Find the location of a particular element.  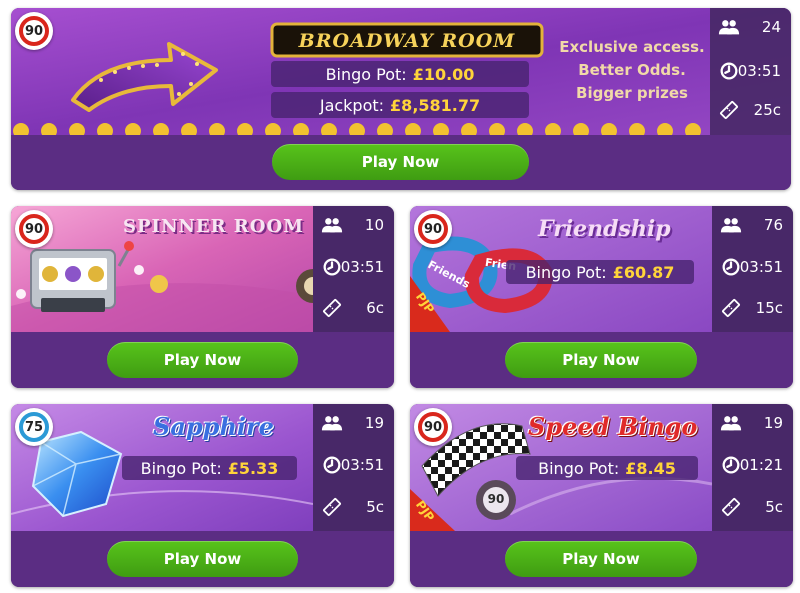

bingo-pot-amount: £8.45 is located at coordinates (650, 468).